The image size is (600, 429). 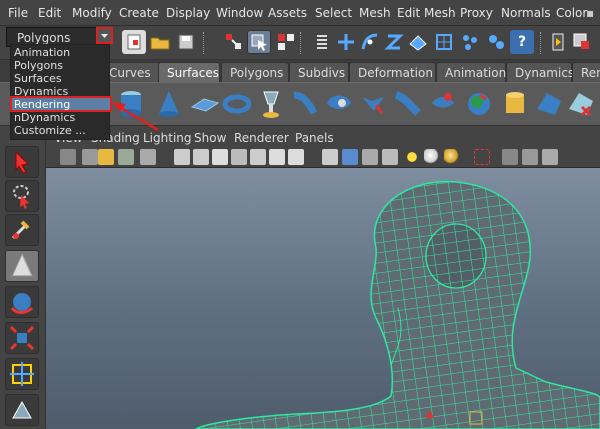 What do you see at coordinates (586, 72) in the screenshot?
I see `tab-rendering: Ren` at bounding box center [586, 72].